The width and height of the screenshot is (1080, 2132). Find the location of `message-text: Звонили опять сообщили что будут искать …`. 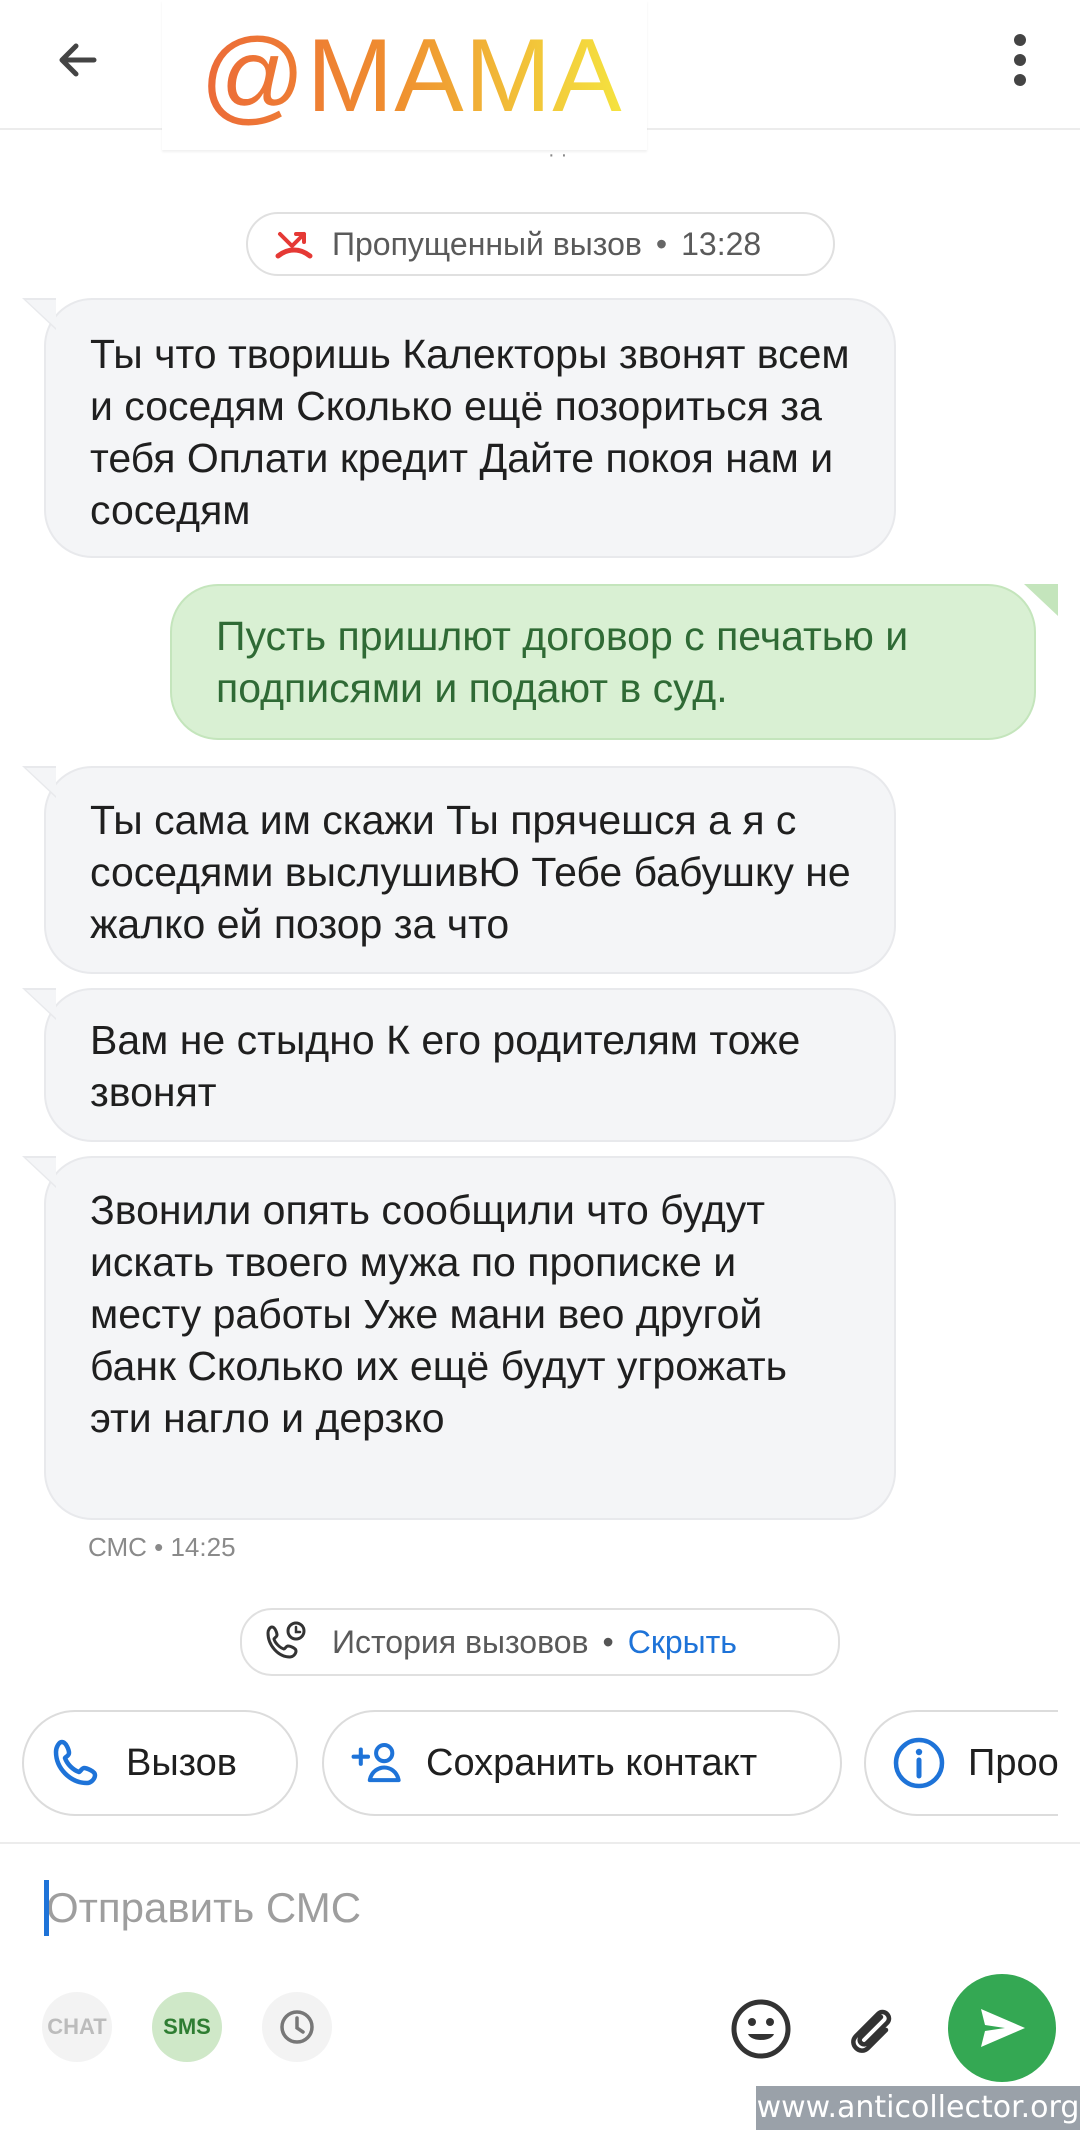

message-text: Звонили опять сообщили что будут искать … is located at coordinates (438, 1314).